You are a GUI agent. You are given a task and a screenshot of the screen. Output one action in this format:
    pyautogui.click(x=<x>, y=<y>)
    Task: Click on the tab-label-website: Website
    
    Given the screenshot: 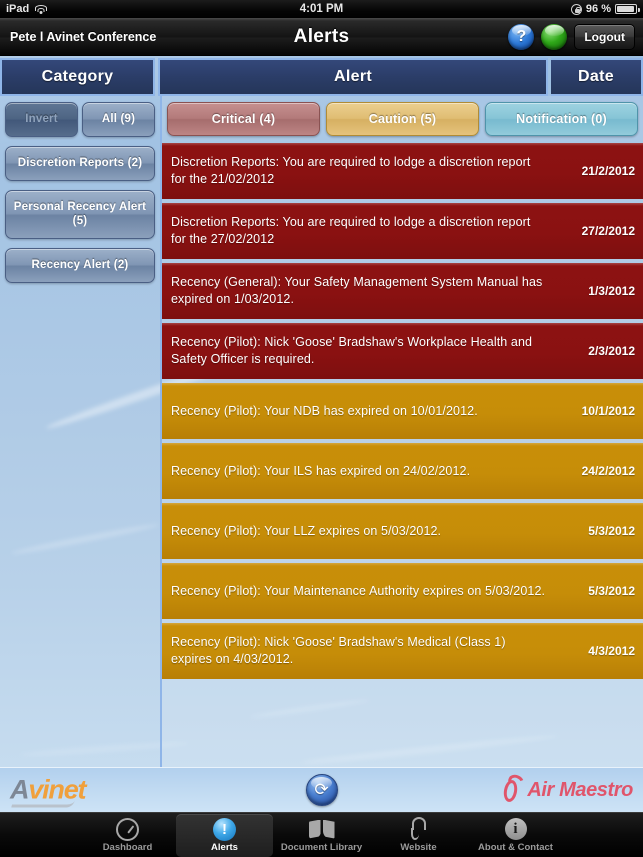 What is the action you would take?
    pyautogui.click(x=418, y=847)
    